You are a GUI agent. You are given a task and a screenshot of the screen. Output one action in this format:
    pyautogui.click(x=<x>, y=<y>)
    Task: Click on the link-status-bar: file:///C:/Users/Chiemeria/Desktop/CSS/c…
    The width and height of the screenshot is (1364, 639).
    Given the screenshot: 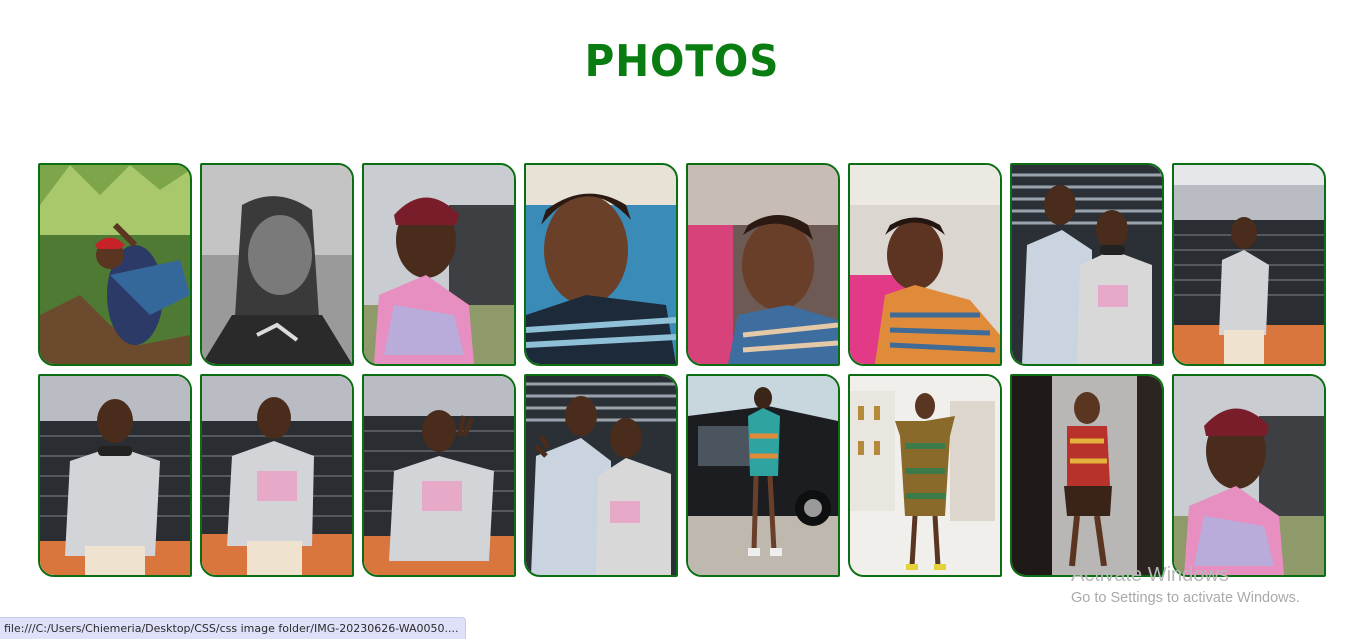 What is the action you would take?
    pyautogui.click(x=233, y=628)
    